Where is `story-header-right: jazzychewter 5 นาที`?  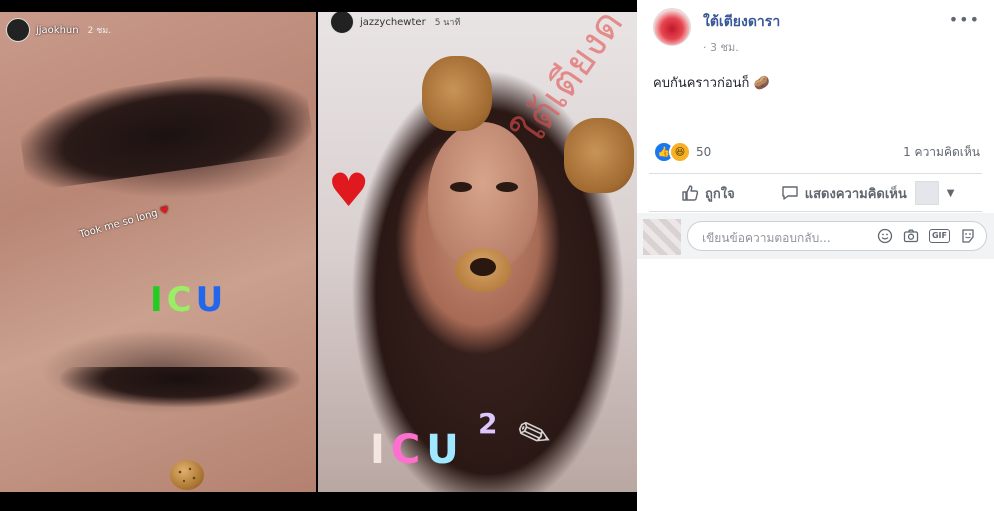
story-header-right: jazzychewter 5 นาที is located at coordinates (395, 23).